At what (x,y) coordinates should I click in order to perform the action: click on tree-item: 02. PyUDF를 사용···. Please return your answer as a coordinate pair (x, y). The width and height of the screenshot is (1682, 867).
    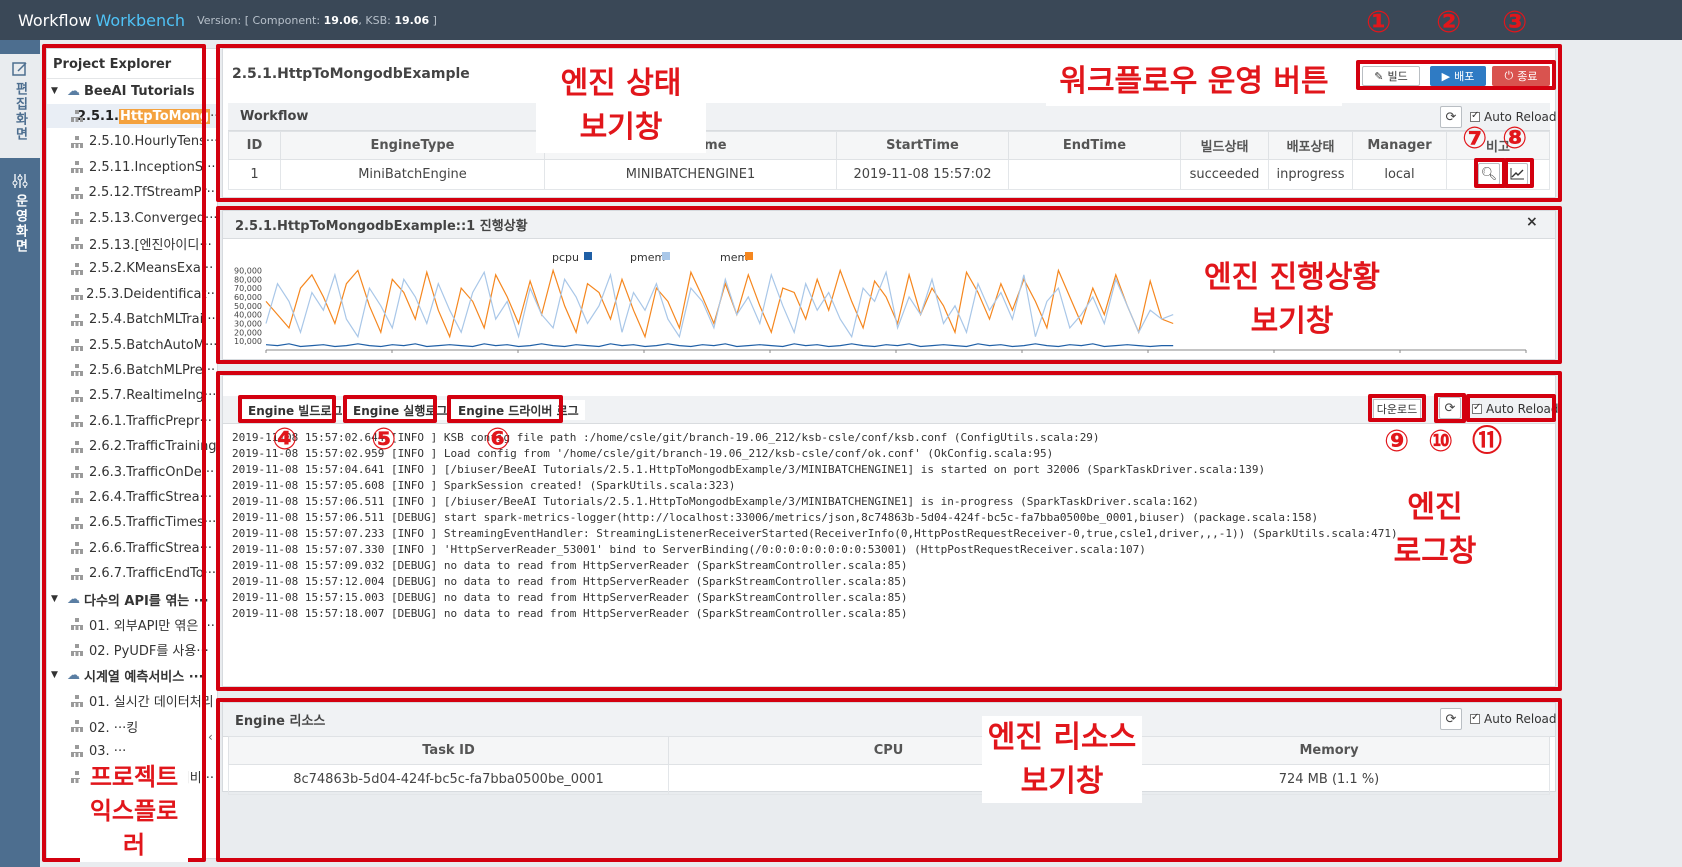
    Looking at the image, I should click on (132, 650).